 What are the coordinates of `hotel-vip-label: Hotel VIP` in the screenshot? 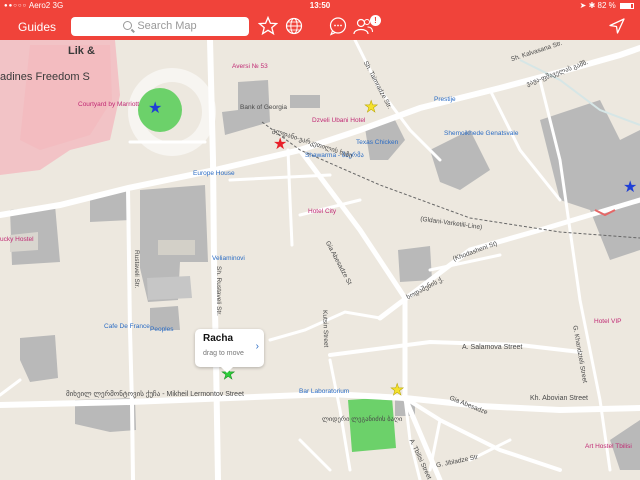 It's located at (607, 322).